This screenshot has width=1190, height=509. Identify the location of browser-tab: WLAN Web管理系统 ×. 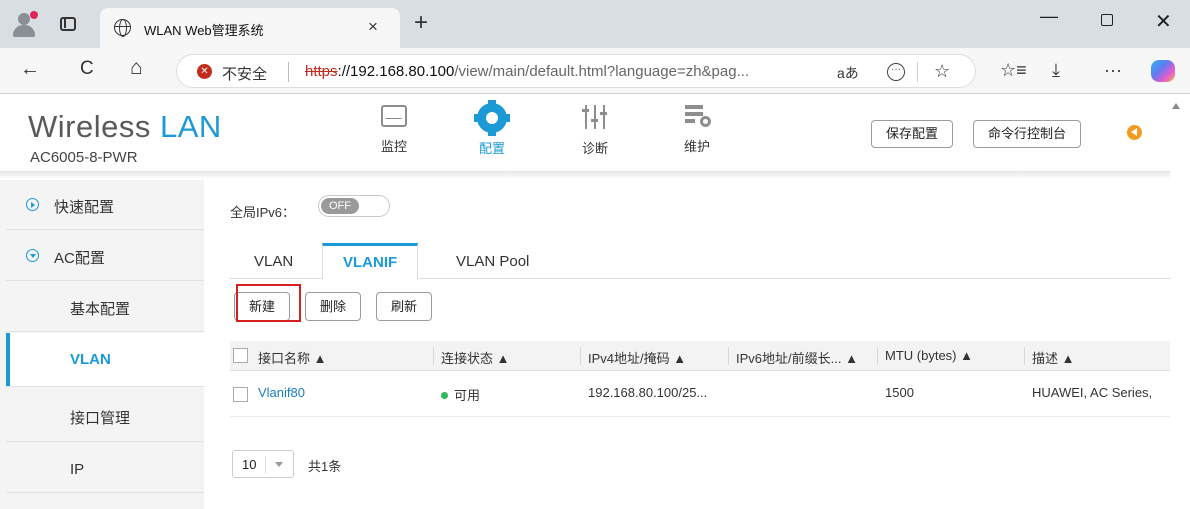
(250, 28).